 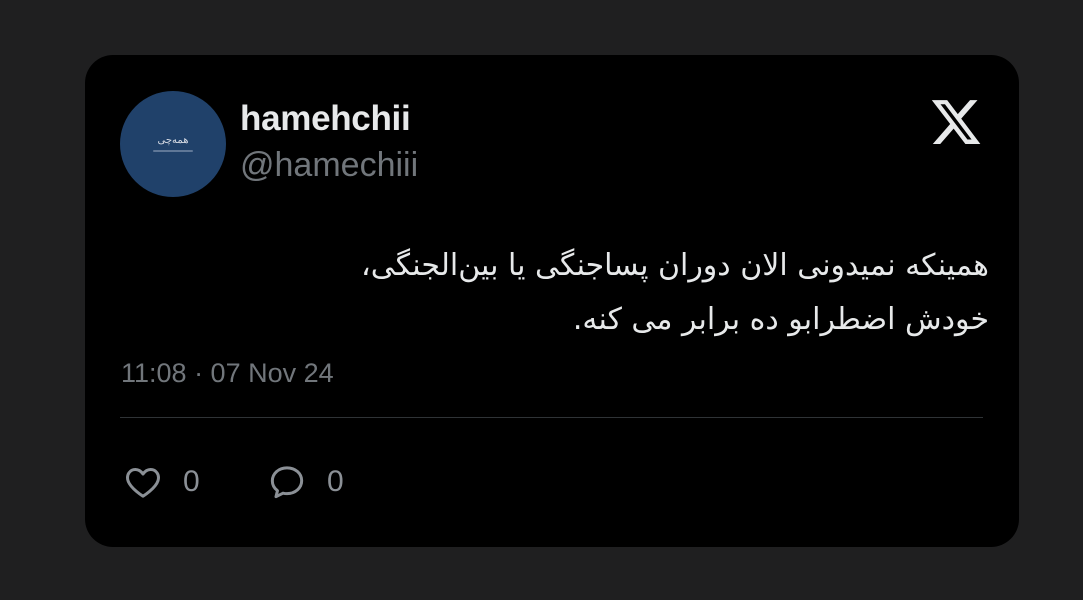 What do you see at coordinates (191, 481) in the screenshot?
I see `like-count: 0` at bounding box center [191, 481].